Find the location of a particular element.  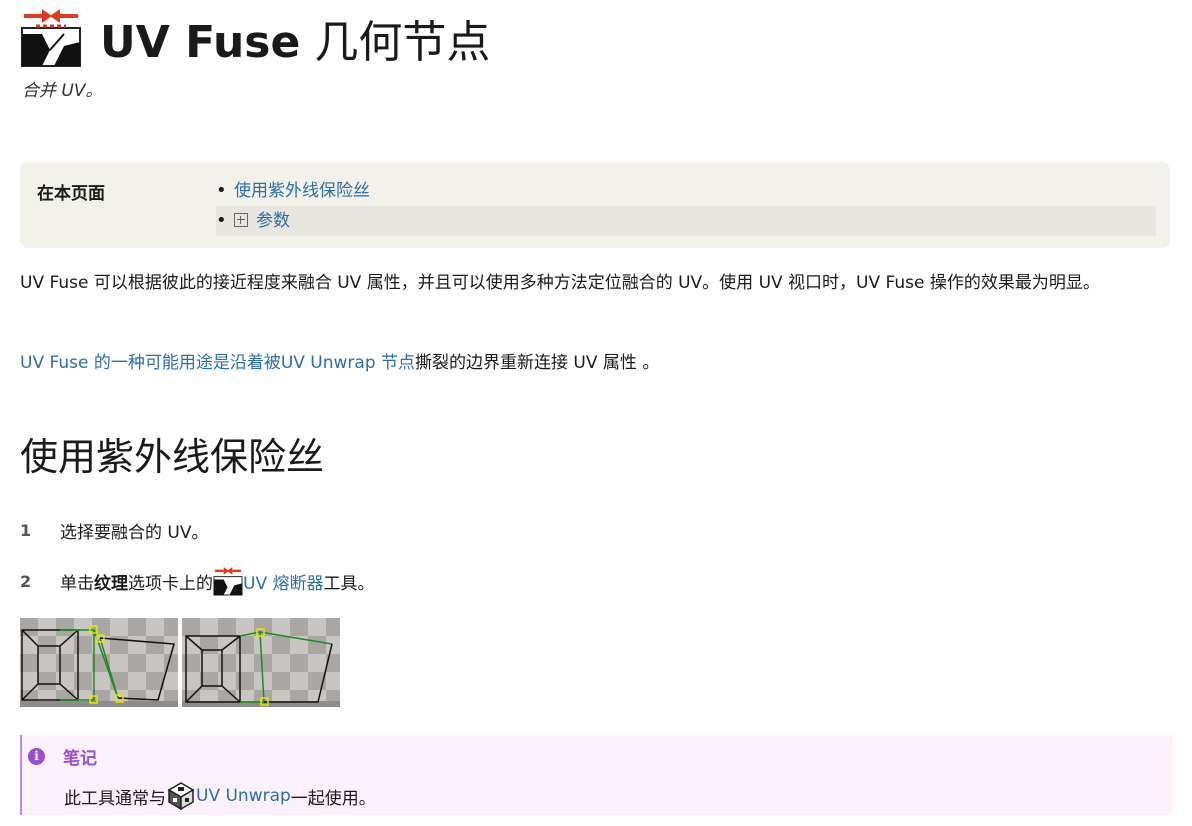

page-header: UV Fuse 几何节点 is located at coordinates (255, 37).